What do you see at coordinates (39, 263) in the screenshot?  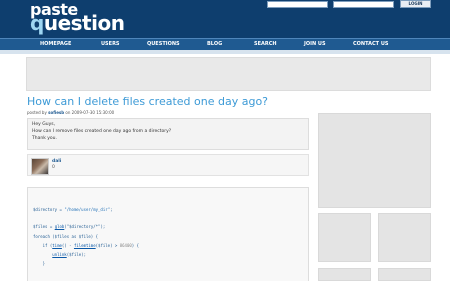 I see `code-line: }` at bounding box center [39, 263].